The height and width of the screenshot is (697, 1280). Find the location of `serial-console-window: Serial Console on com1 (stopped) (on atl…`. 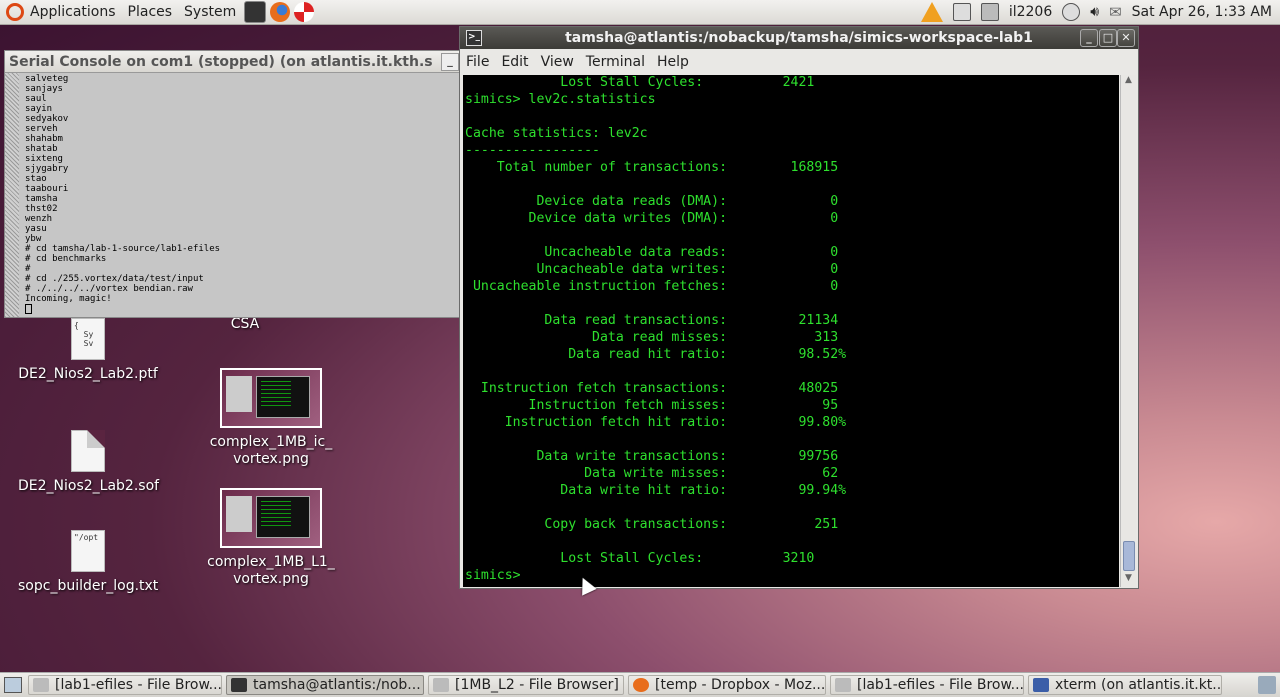

serial-console-window: Serial Console on com1 (stopped) (on atl… is located at coordinates (232, 184).